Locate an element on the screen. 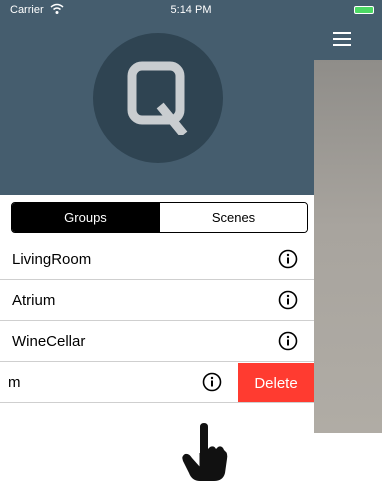  delete-button: Delete is located at coordinates (276, 382).